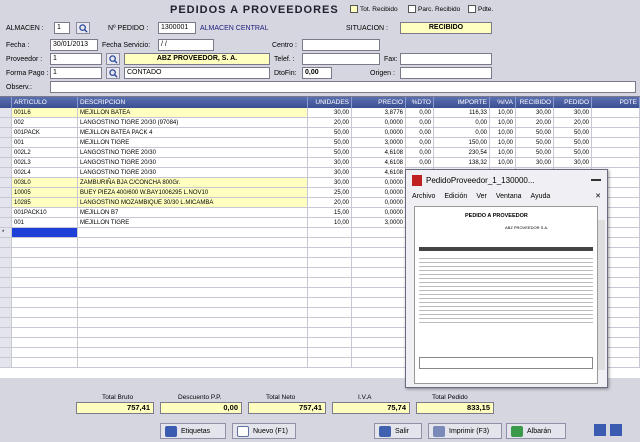 The image size is (640, 442). I want to click on grid-cell: 230,54, so click(462, 153).